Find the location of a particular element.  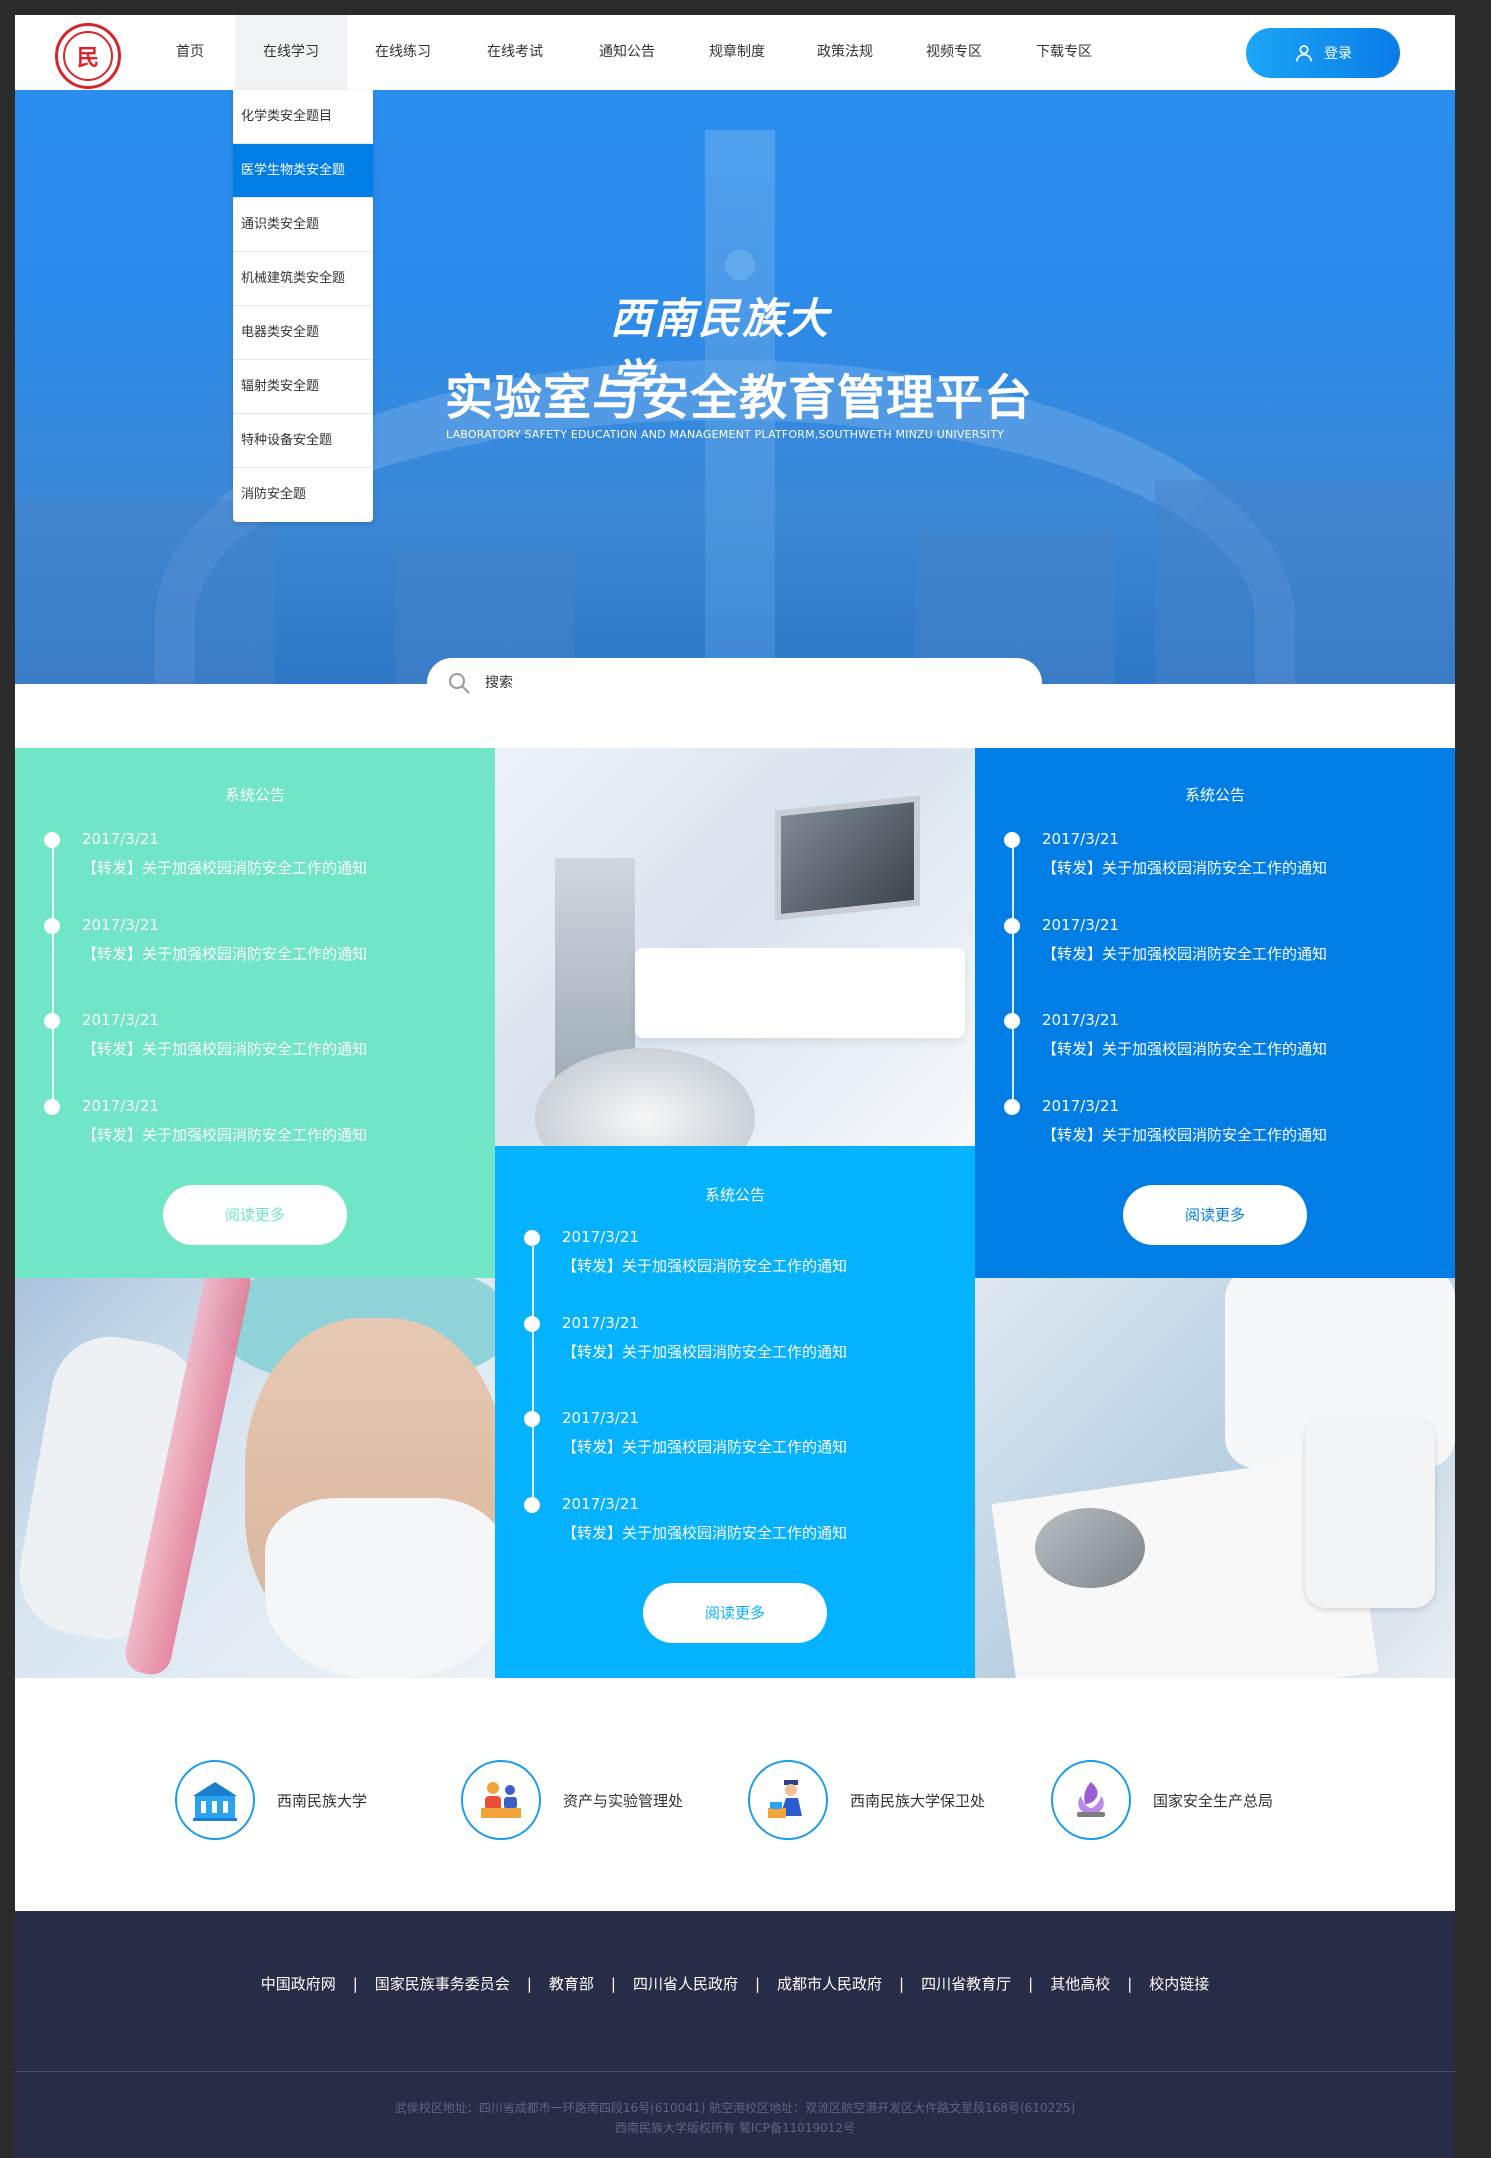

university-building-icon is located at coordinates (215, 1801).